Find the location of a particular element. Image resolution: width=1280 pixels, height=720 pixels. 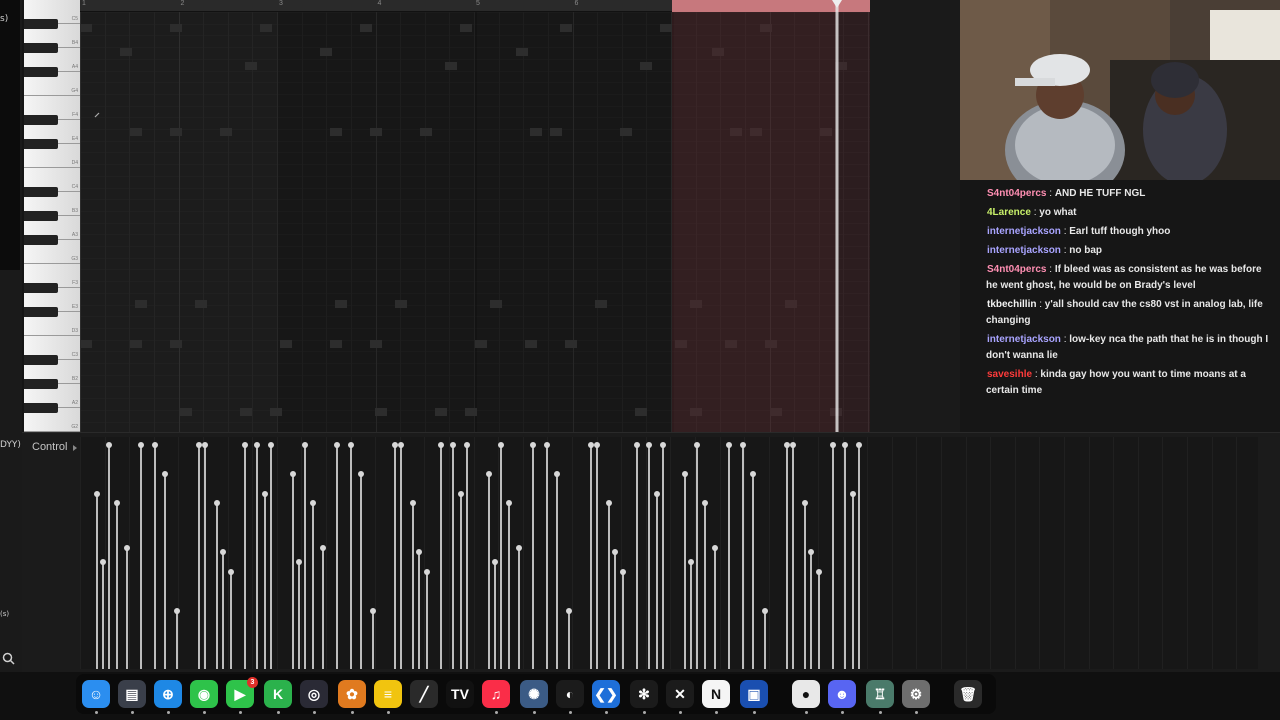

facetime-icon: ▶ 3 is located at coordinates (242, 692).